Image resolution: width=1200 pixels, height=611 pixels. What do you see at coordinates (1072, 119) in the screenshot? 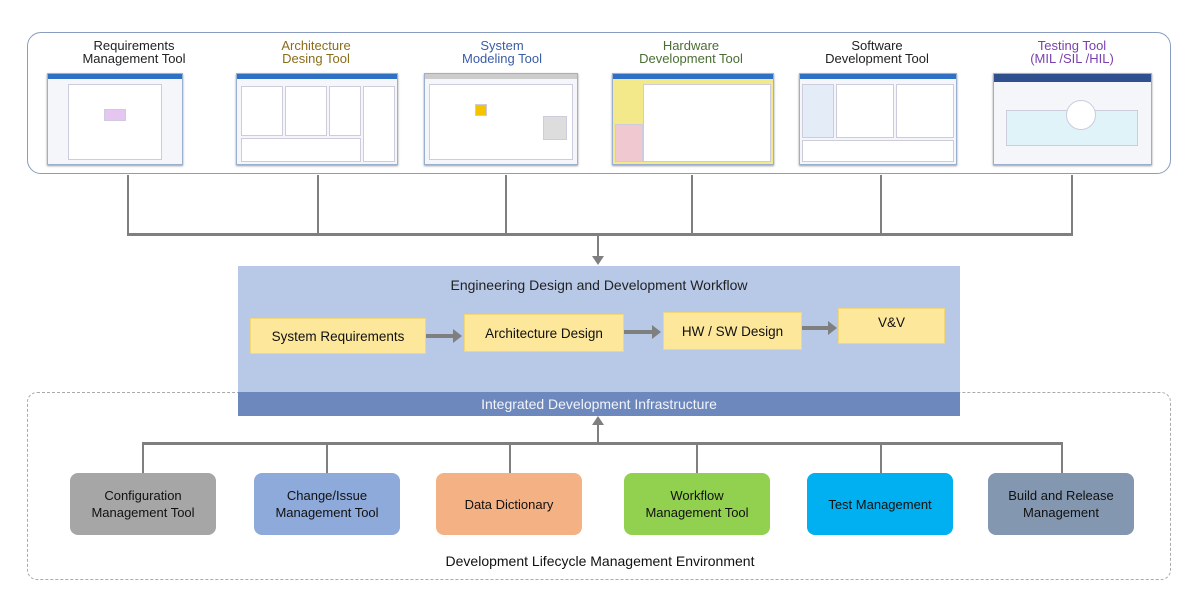
I see `testing-tool-screenshot` at bounding box center [1072, 119].